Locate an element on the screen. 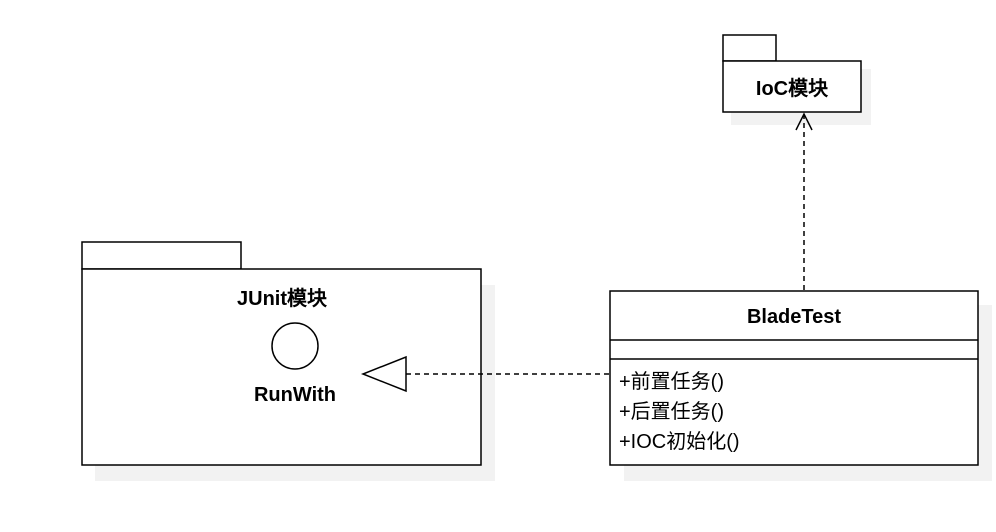 Image resolution: width=996 pixels, height=532 pixels. junit-package-tab is located at coordinates (161, 255).